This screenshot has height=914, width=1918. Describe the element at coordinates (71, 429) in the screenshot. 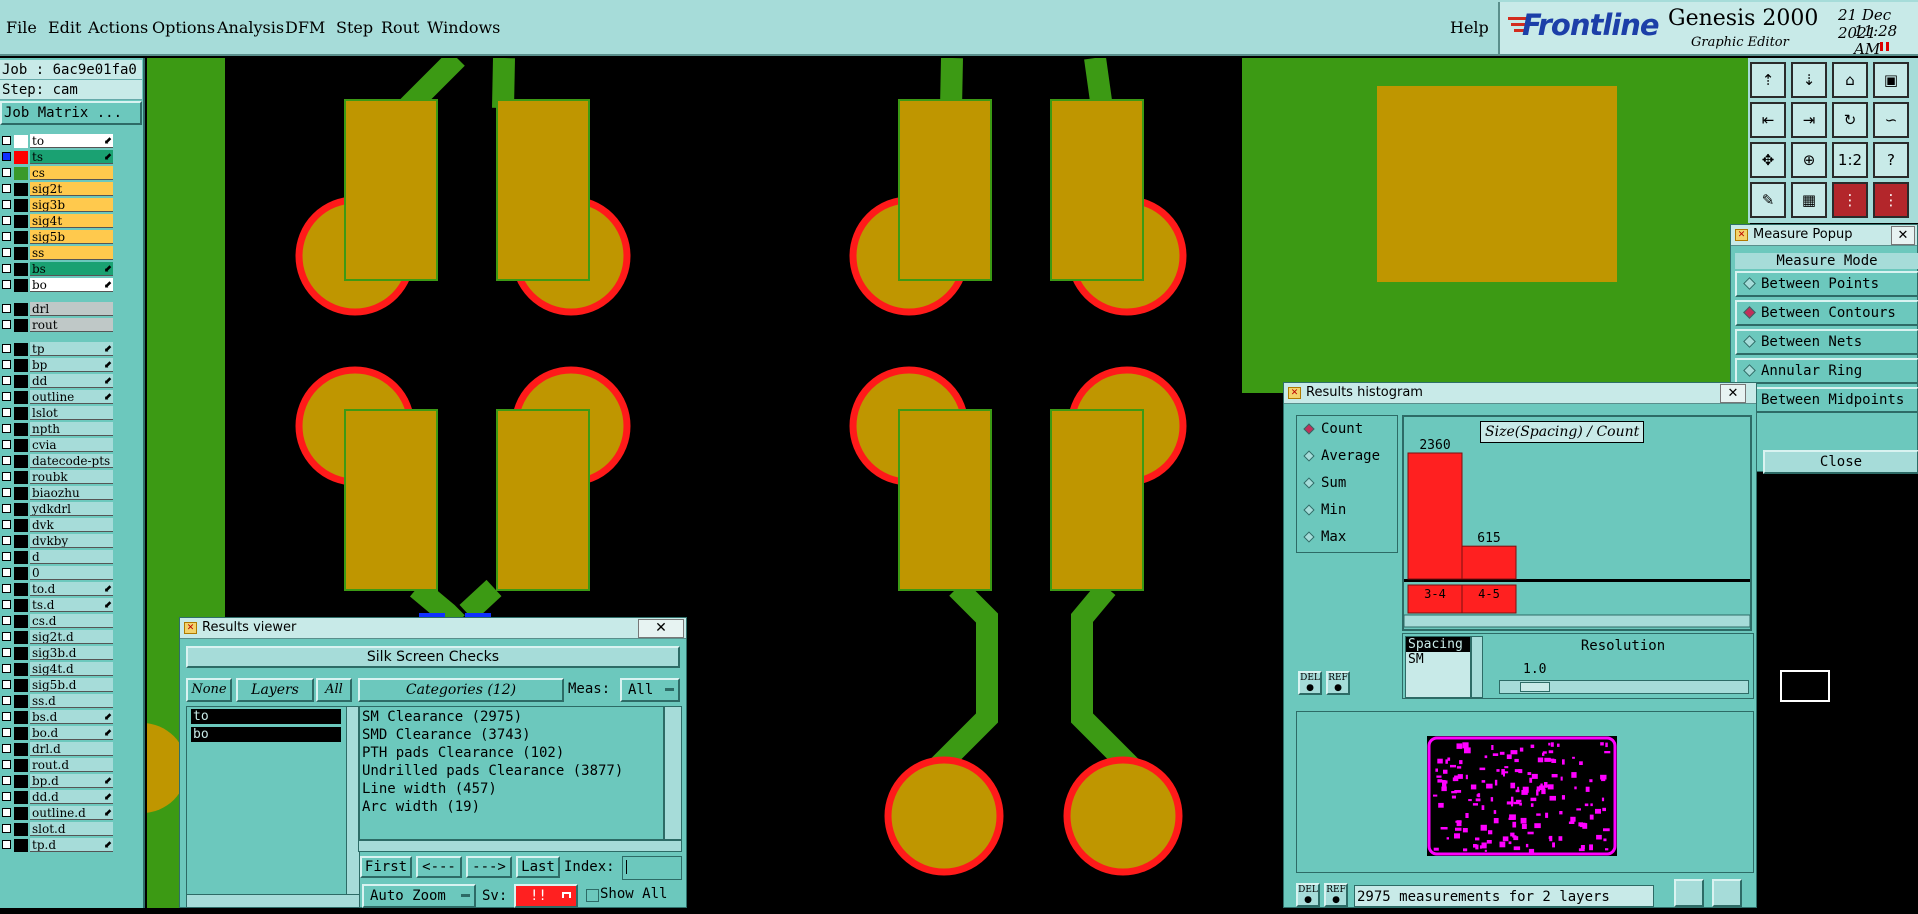

I see `layer-name: npth` at that location.